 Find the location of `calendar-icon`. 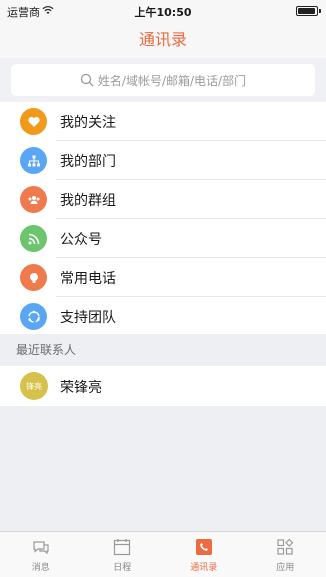

calendar-icon is located at coordinates (122, 546).